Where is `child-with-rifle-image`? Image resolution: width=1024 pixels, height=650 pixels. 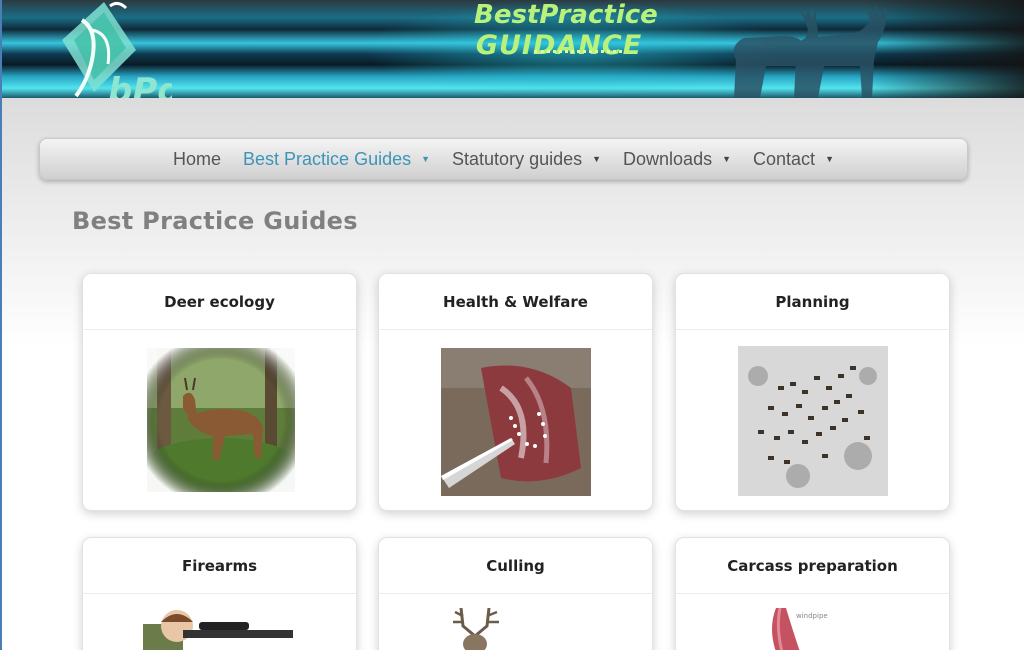
child-with-rifle-image is located at coordinates (218, 629).